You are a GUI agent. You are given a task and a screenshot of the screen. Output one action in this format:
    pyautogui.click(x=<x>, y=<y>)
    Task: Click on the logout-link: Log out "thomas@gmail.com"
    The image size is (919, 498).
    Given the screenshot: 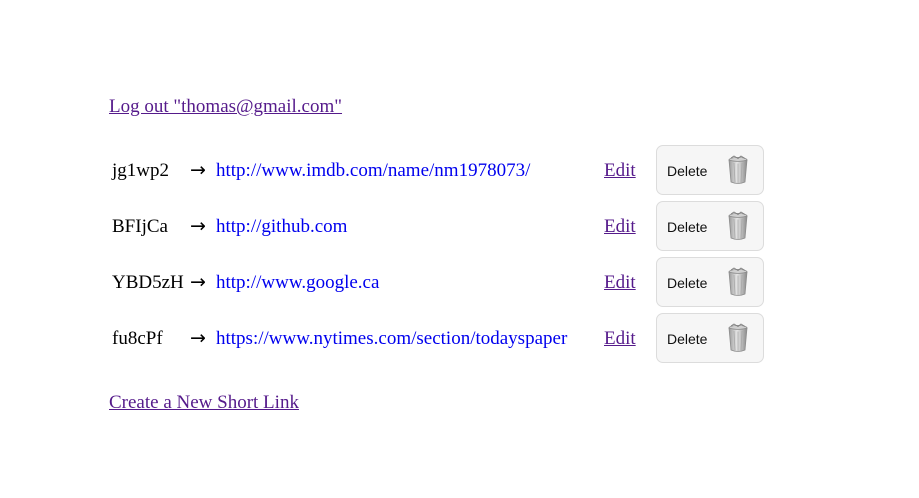 What is the action you would take?
    pyautogui.click(x=225, y=107)
    